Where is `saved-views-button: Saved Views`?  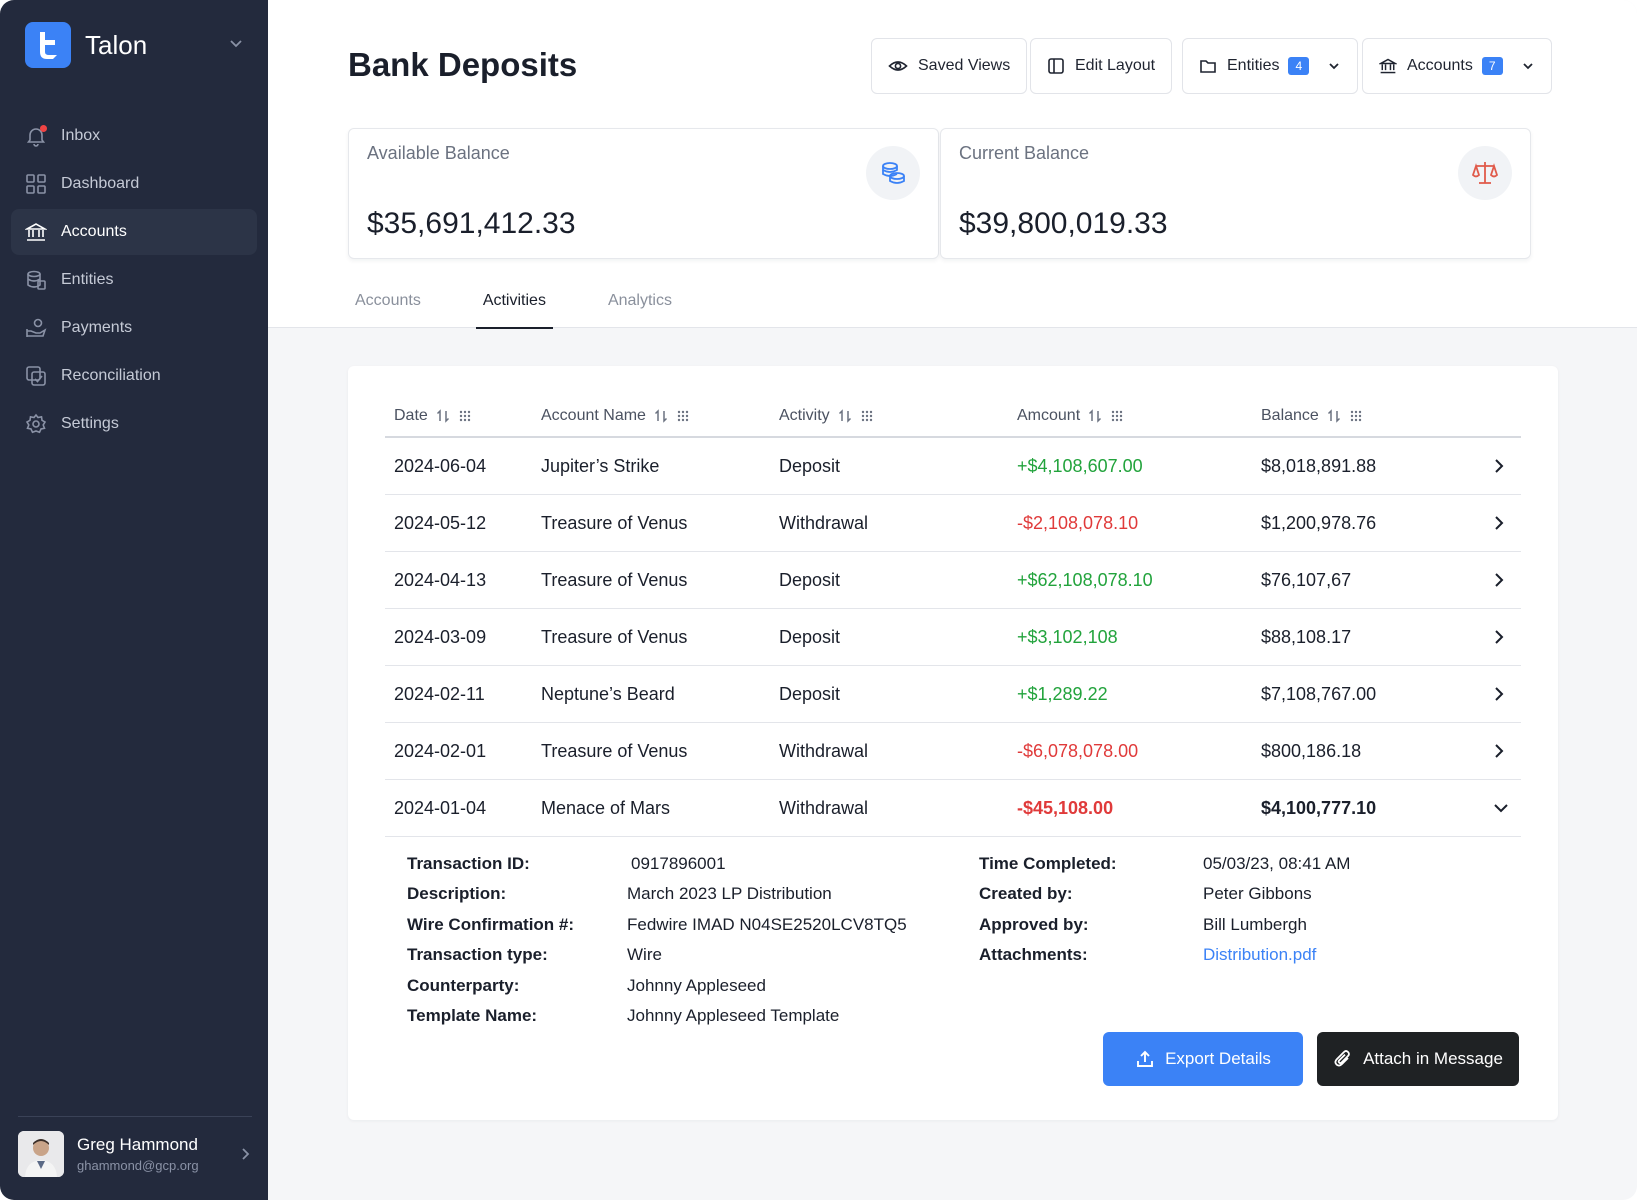 saved-views-button: Saved Views is located at coordinates (949, 66).